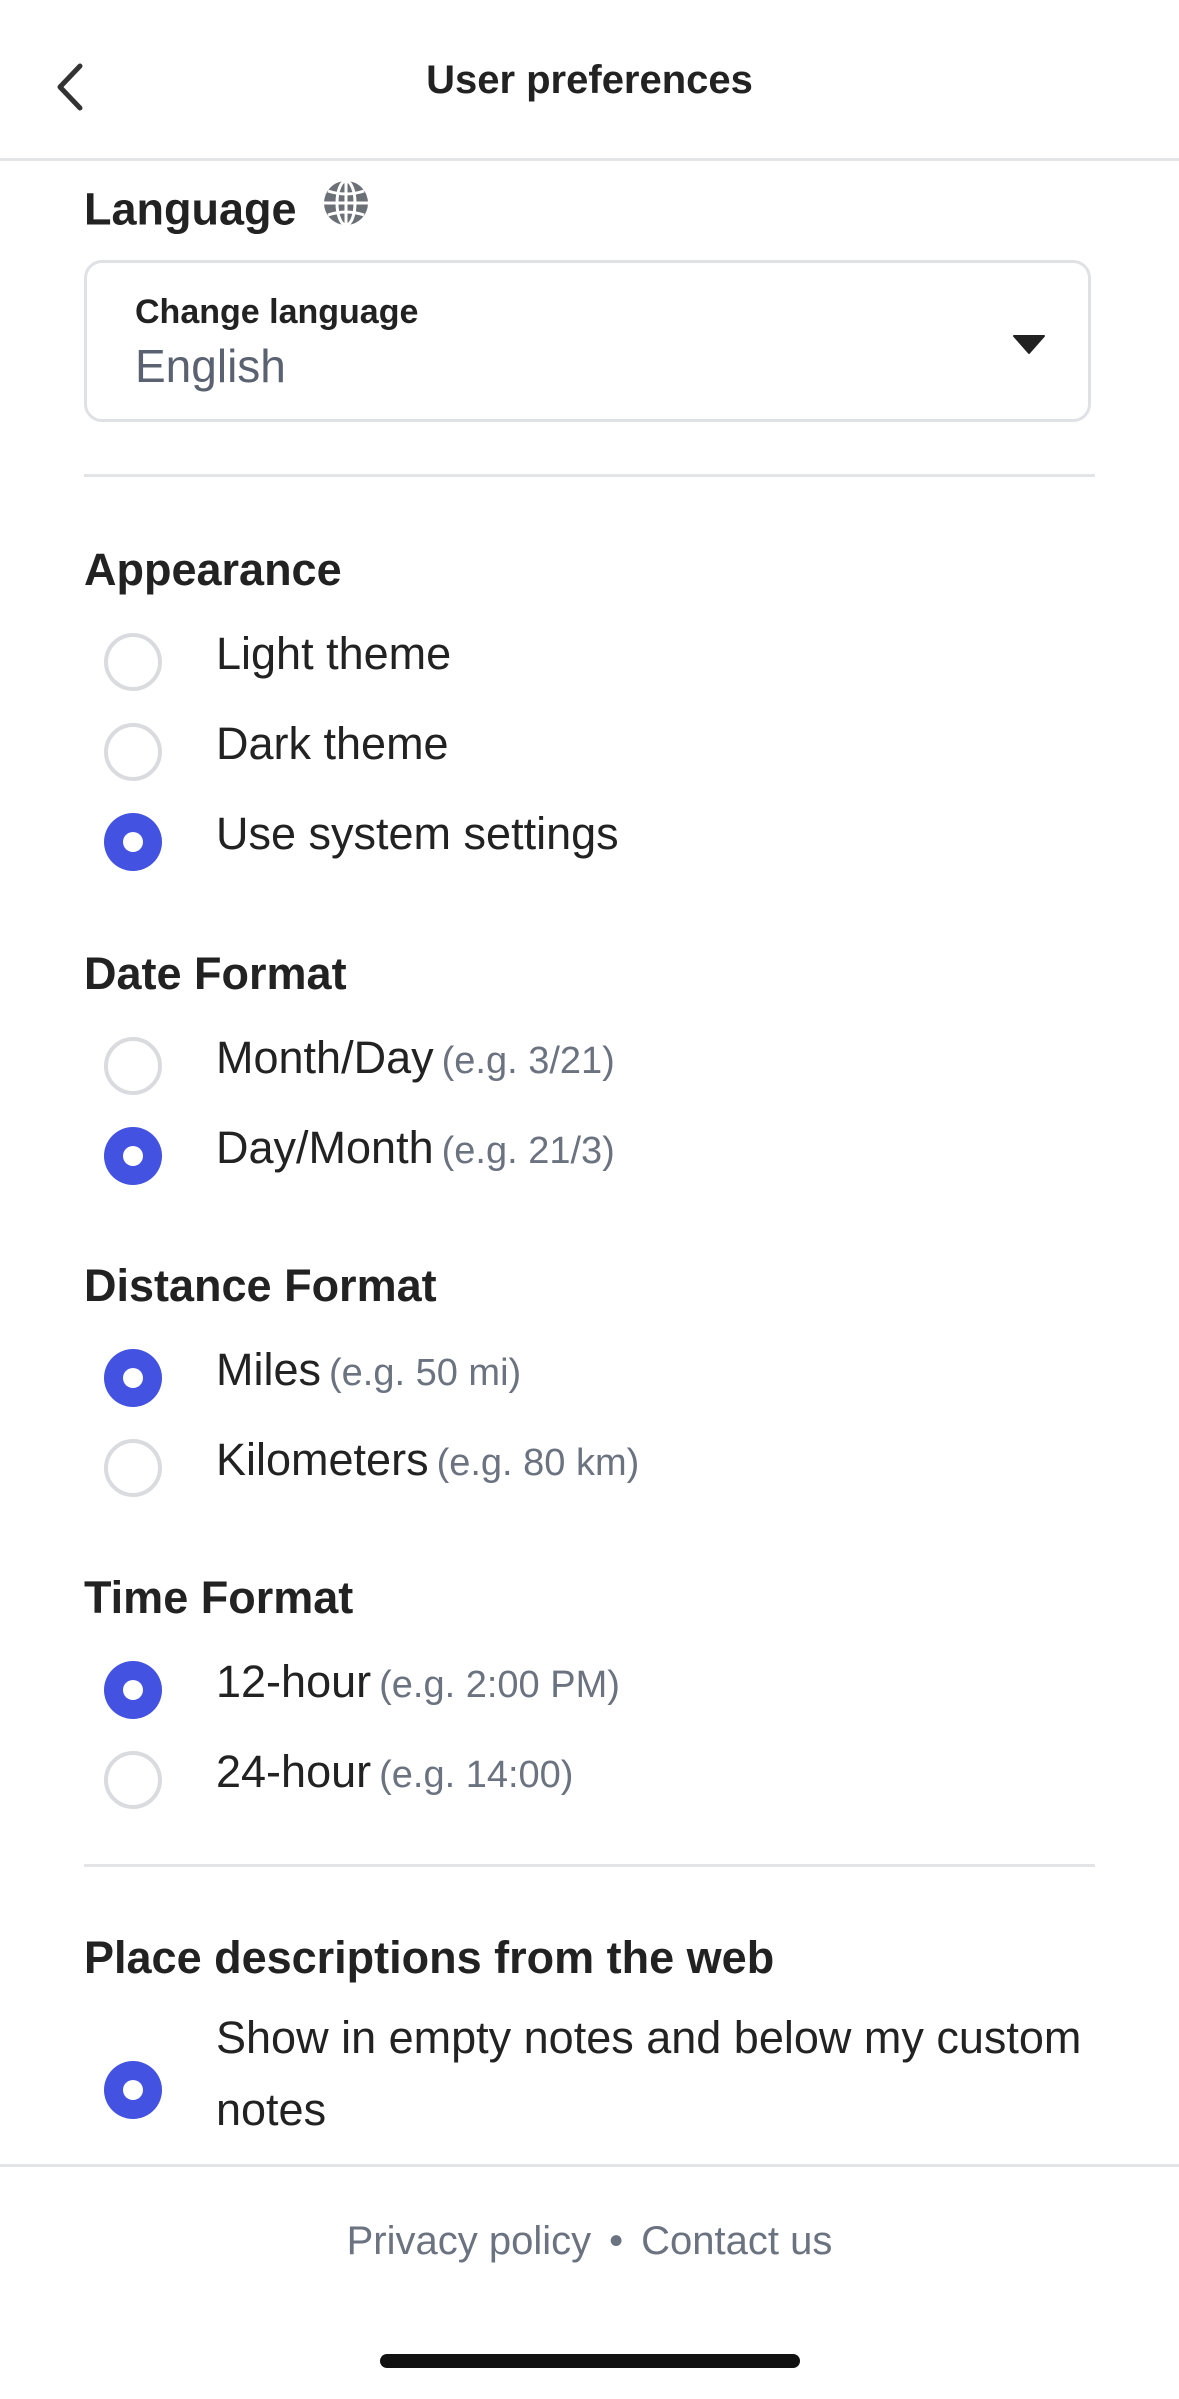 The height and width of the screenshot is (2399, 1179). I want to click on radio-label: 12-hour (e.g. 2:00 PM), so click(418, 1682).